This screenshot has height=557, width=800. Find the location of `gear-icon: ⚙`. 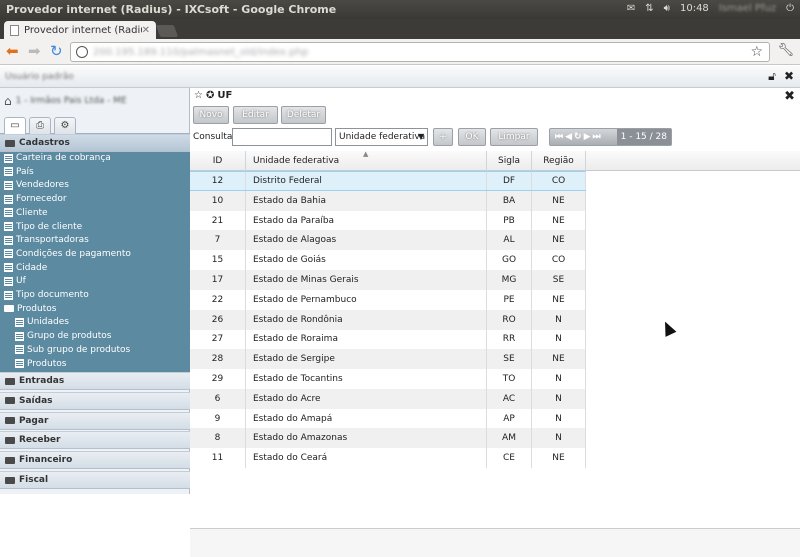

gear-icon: ⚙ is located at coordinates (65, 125).